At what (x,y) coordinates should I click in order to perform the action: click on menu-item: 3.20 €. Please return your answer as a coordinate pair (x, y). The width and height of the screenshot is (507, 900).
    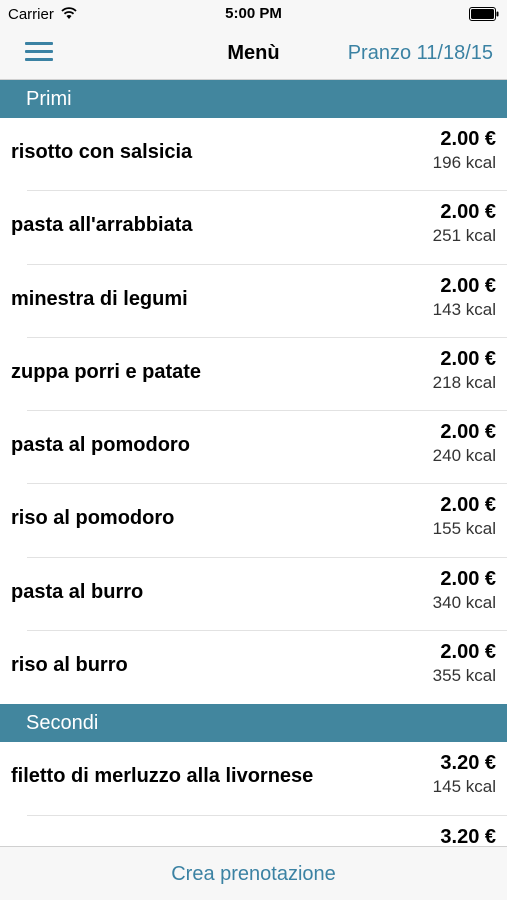
    Looking at the image, I should click on (253, 831).